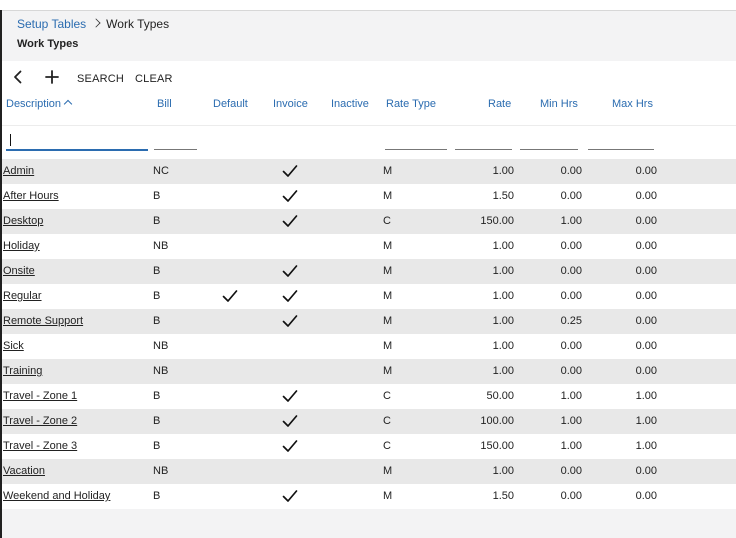 The width and height of the screenshot is (736, 538). Describe the element at coordinates (369, 246) in the screenshot. I see `table-row: Holiday NB M 1.00 0.00 0.00` at that location.